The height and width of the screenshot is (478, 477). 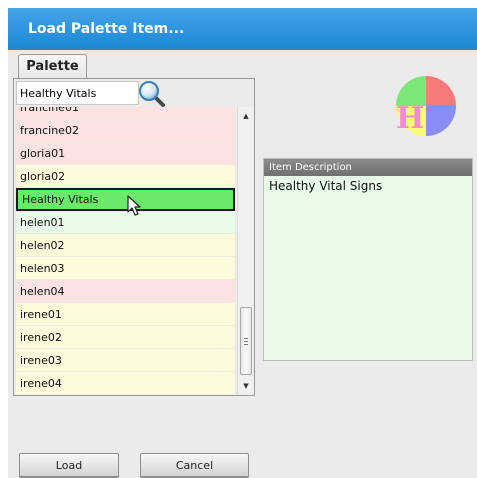 What do you see at coordinates (125, 130) in the screenshot?
I see `list-item: francine02` at bounding box center [125, 130].